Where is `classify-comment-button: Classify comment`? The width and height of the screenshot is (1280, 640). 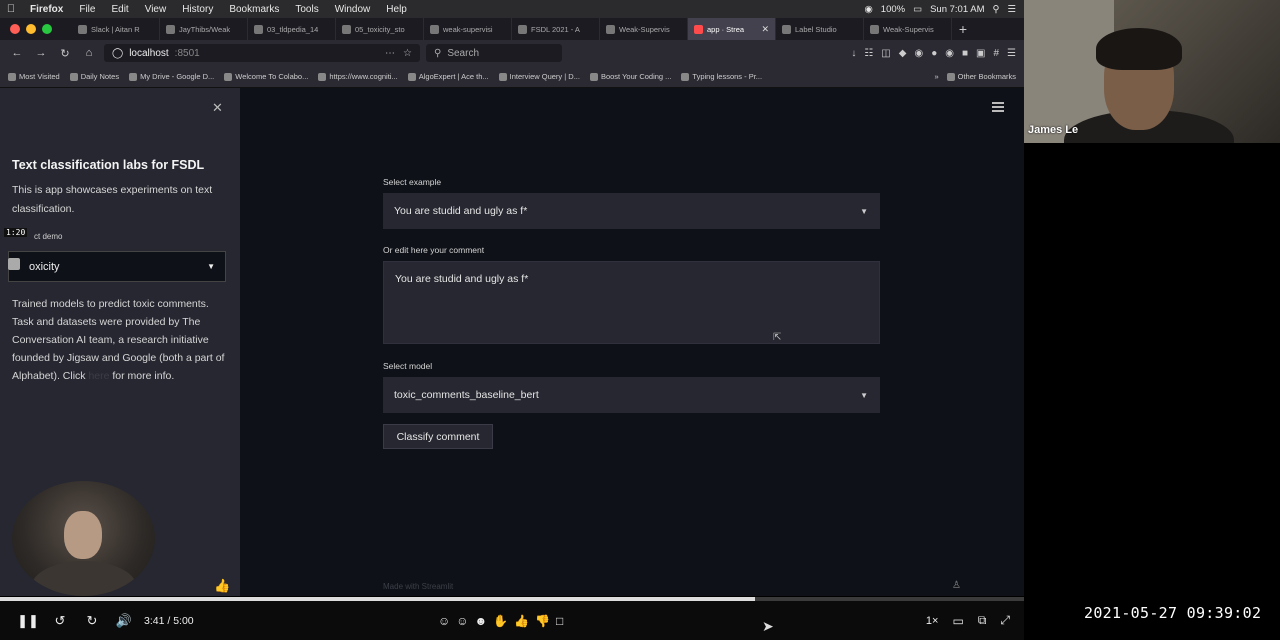
classify-comment-button: Classify comment is located at coordinates (438, 436).